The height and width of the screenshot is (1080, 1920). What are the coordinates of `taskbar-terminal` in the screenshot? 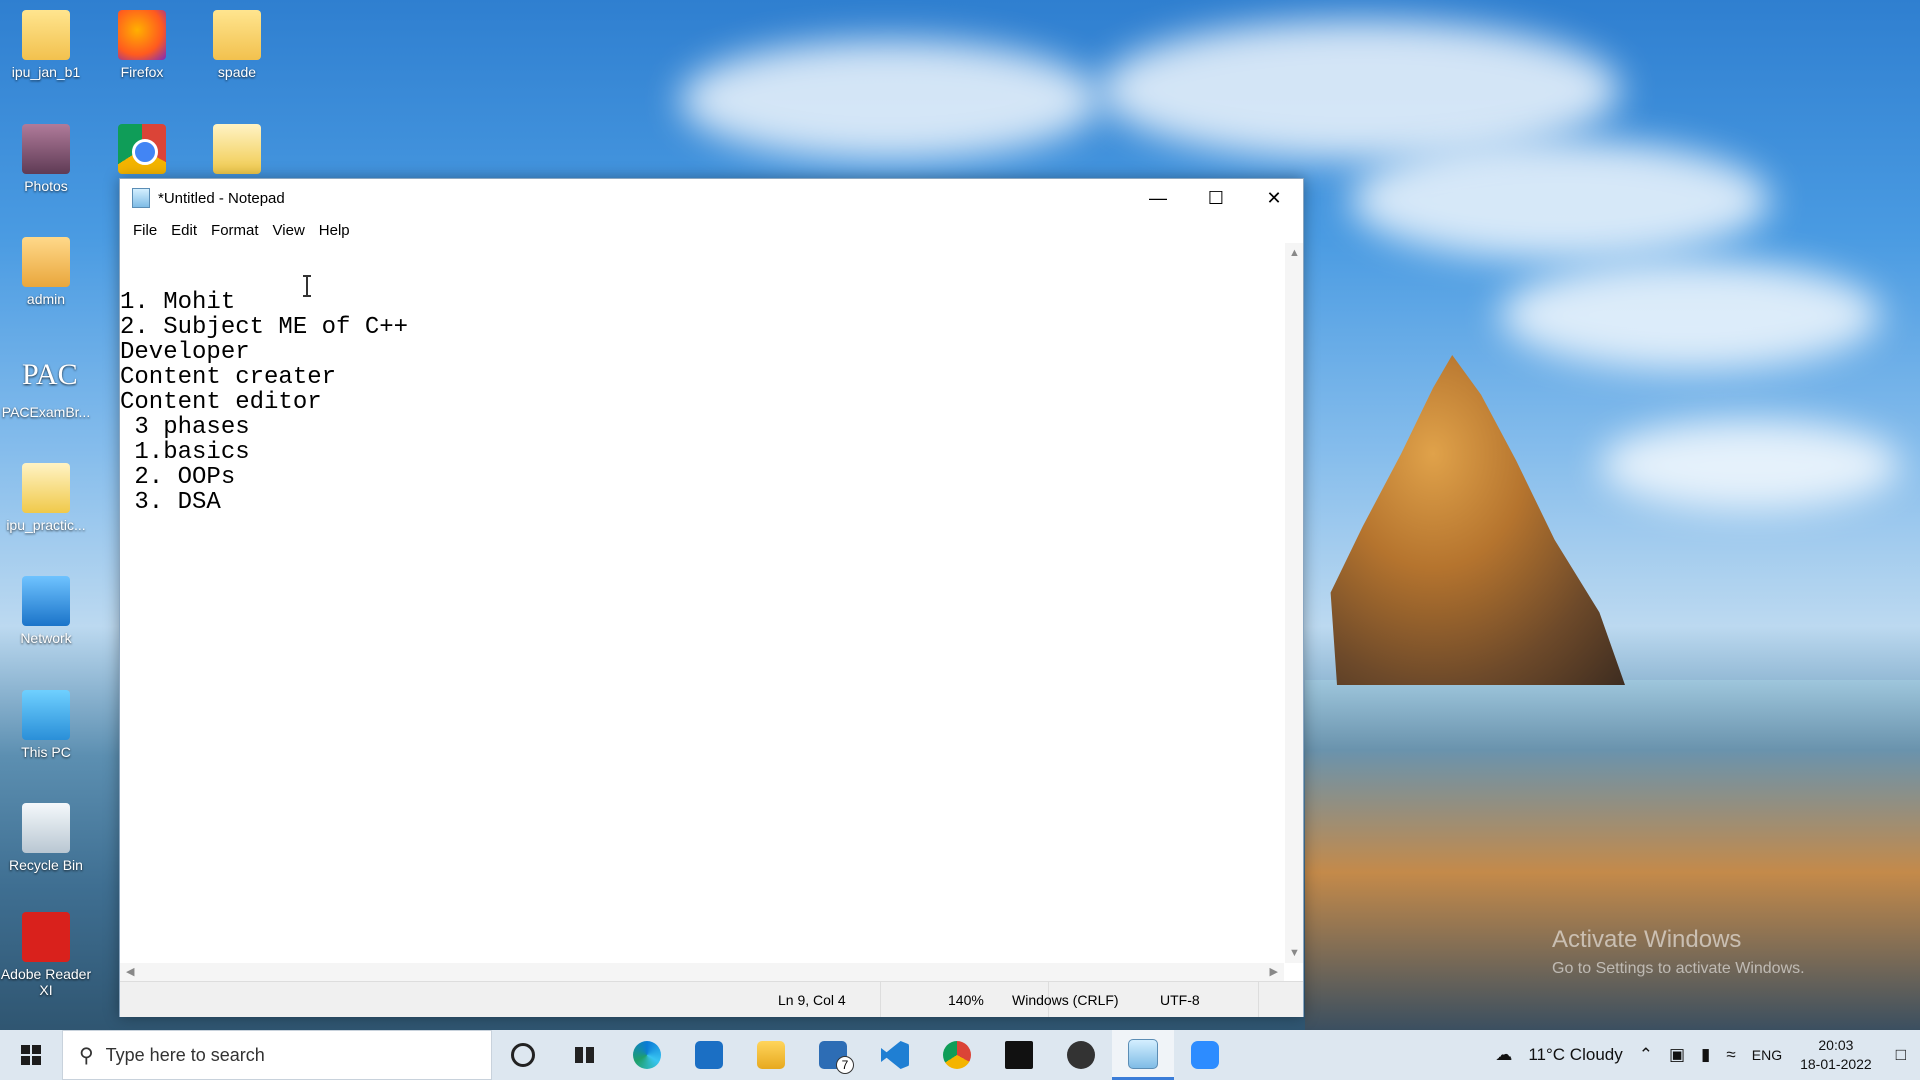 It's located at (1019, 1055).